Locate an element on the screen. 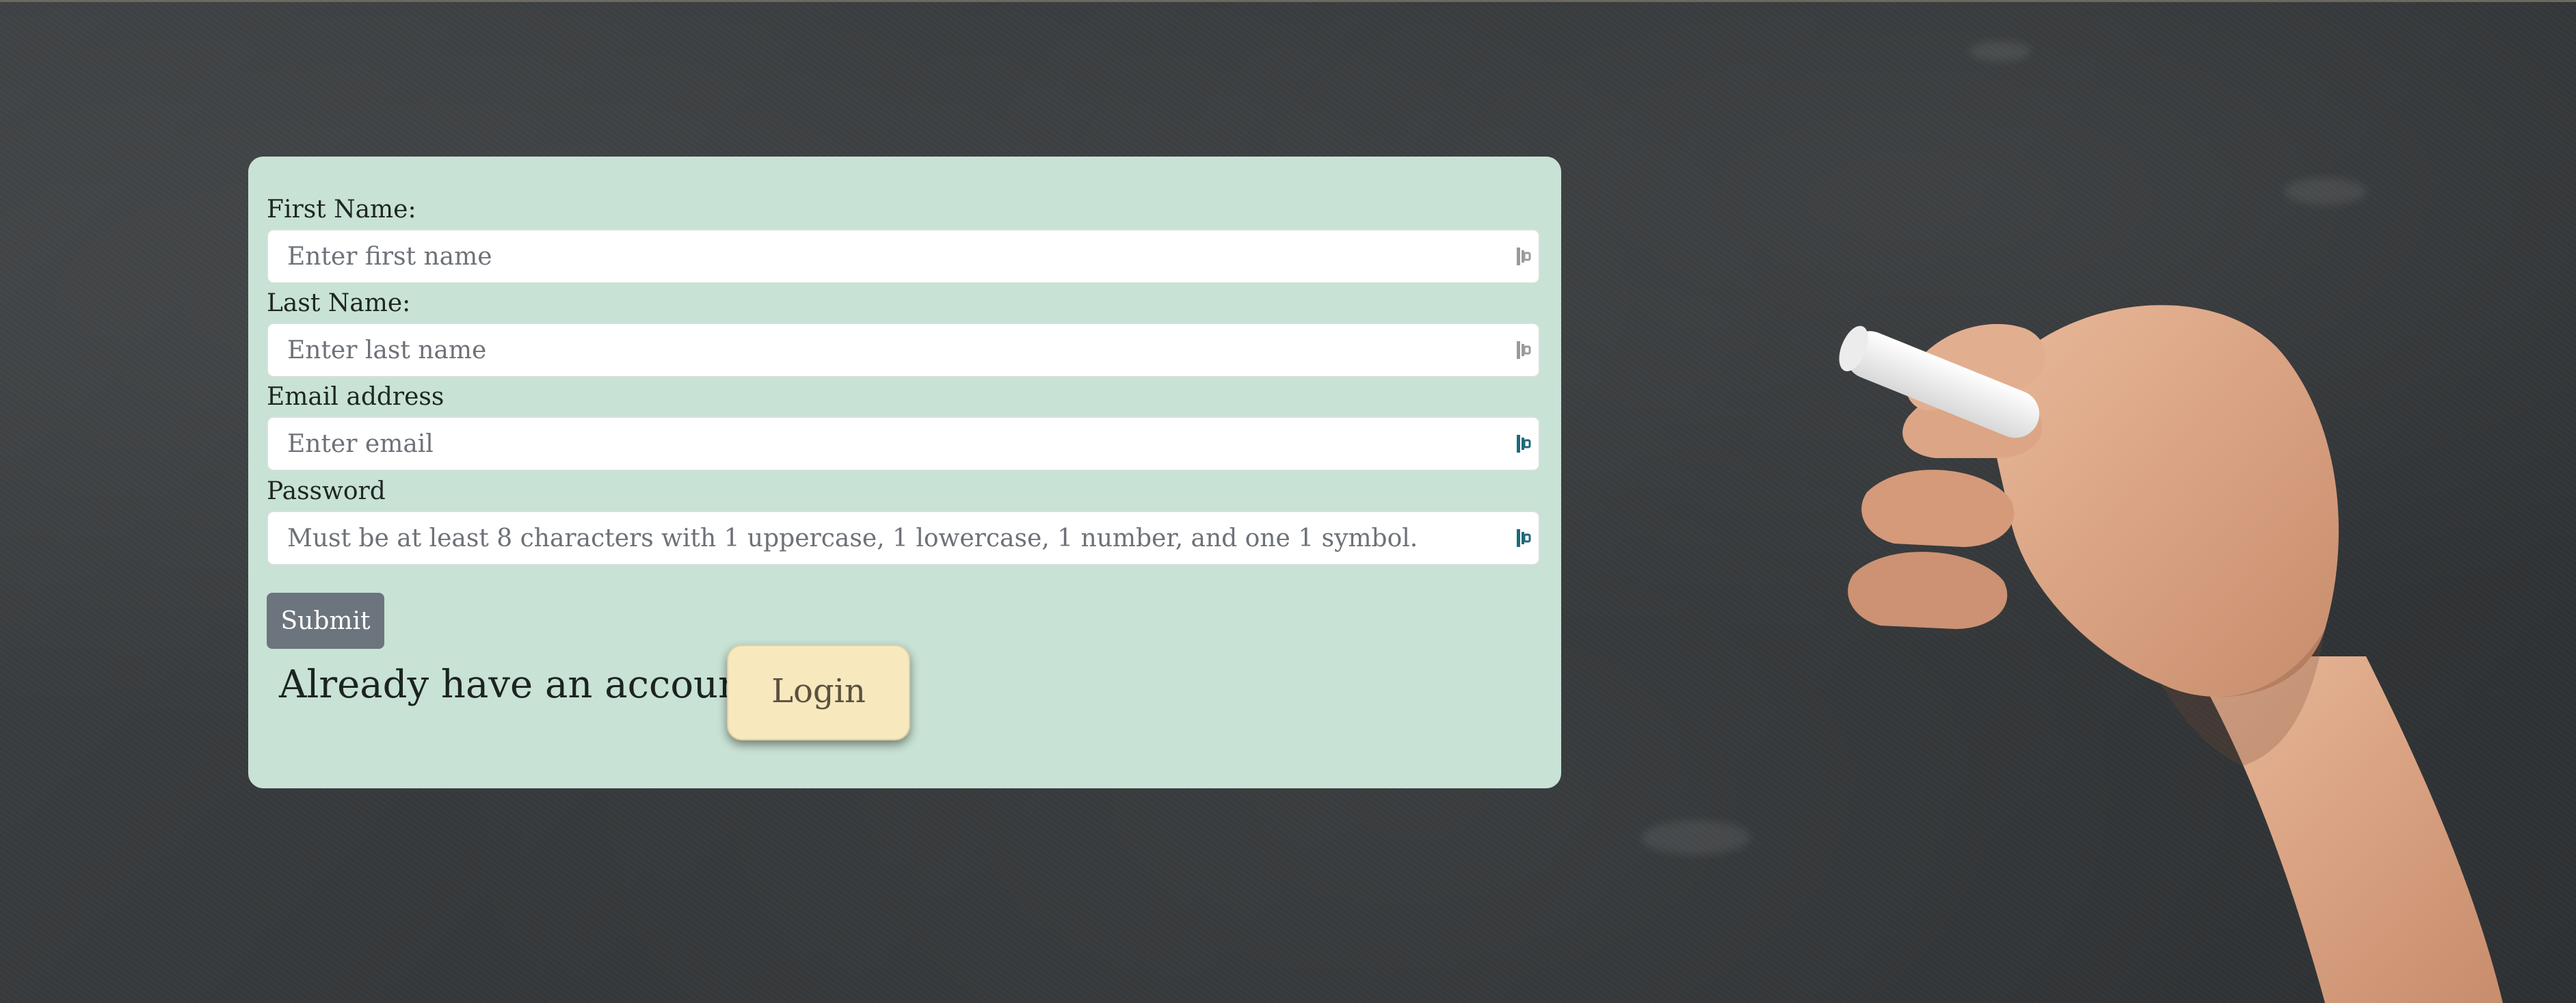 The height and width of the screenshot is (1003, 2576). password-label: Password is located at coordinates (326, 491).